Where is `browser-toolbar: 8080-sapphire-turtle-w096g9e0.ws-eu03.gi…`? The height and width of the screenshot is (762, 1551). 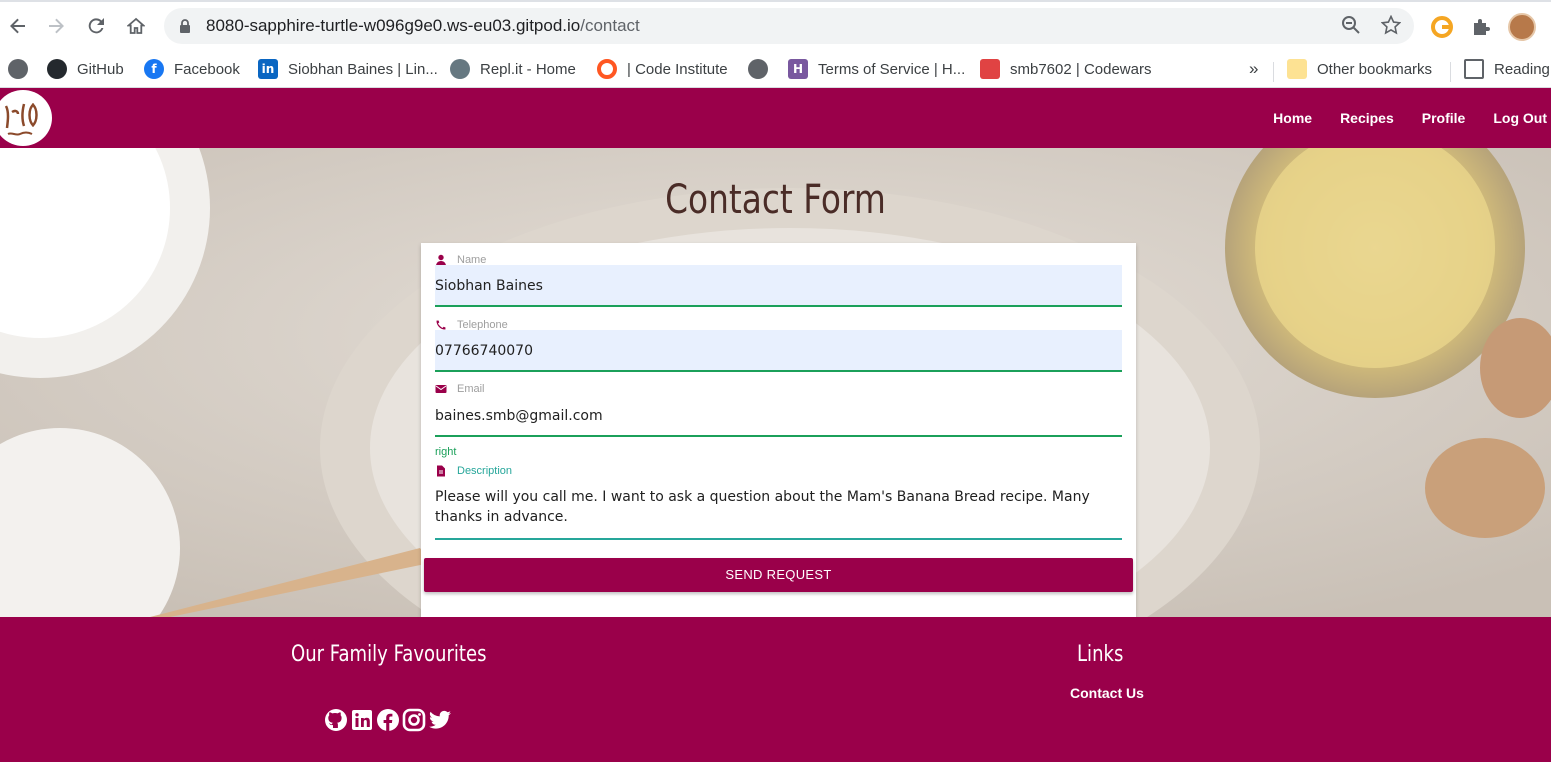 browser-toolbar: 8080-sapphire-turtle-w096g9e0.ws-eu03.gi… is located at coordinates (775, 25).